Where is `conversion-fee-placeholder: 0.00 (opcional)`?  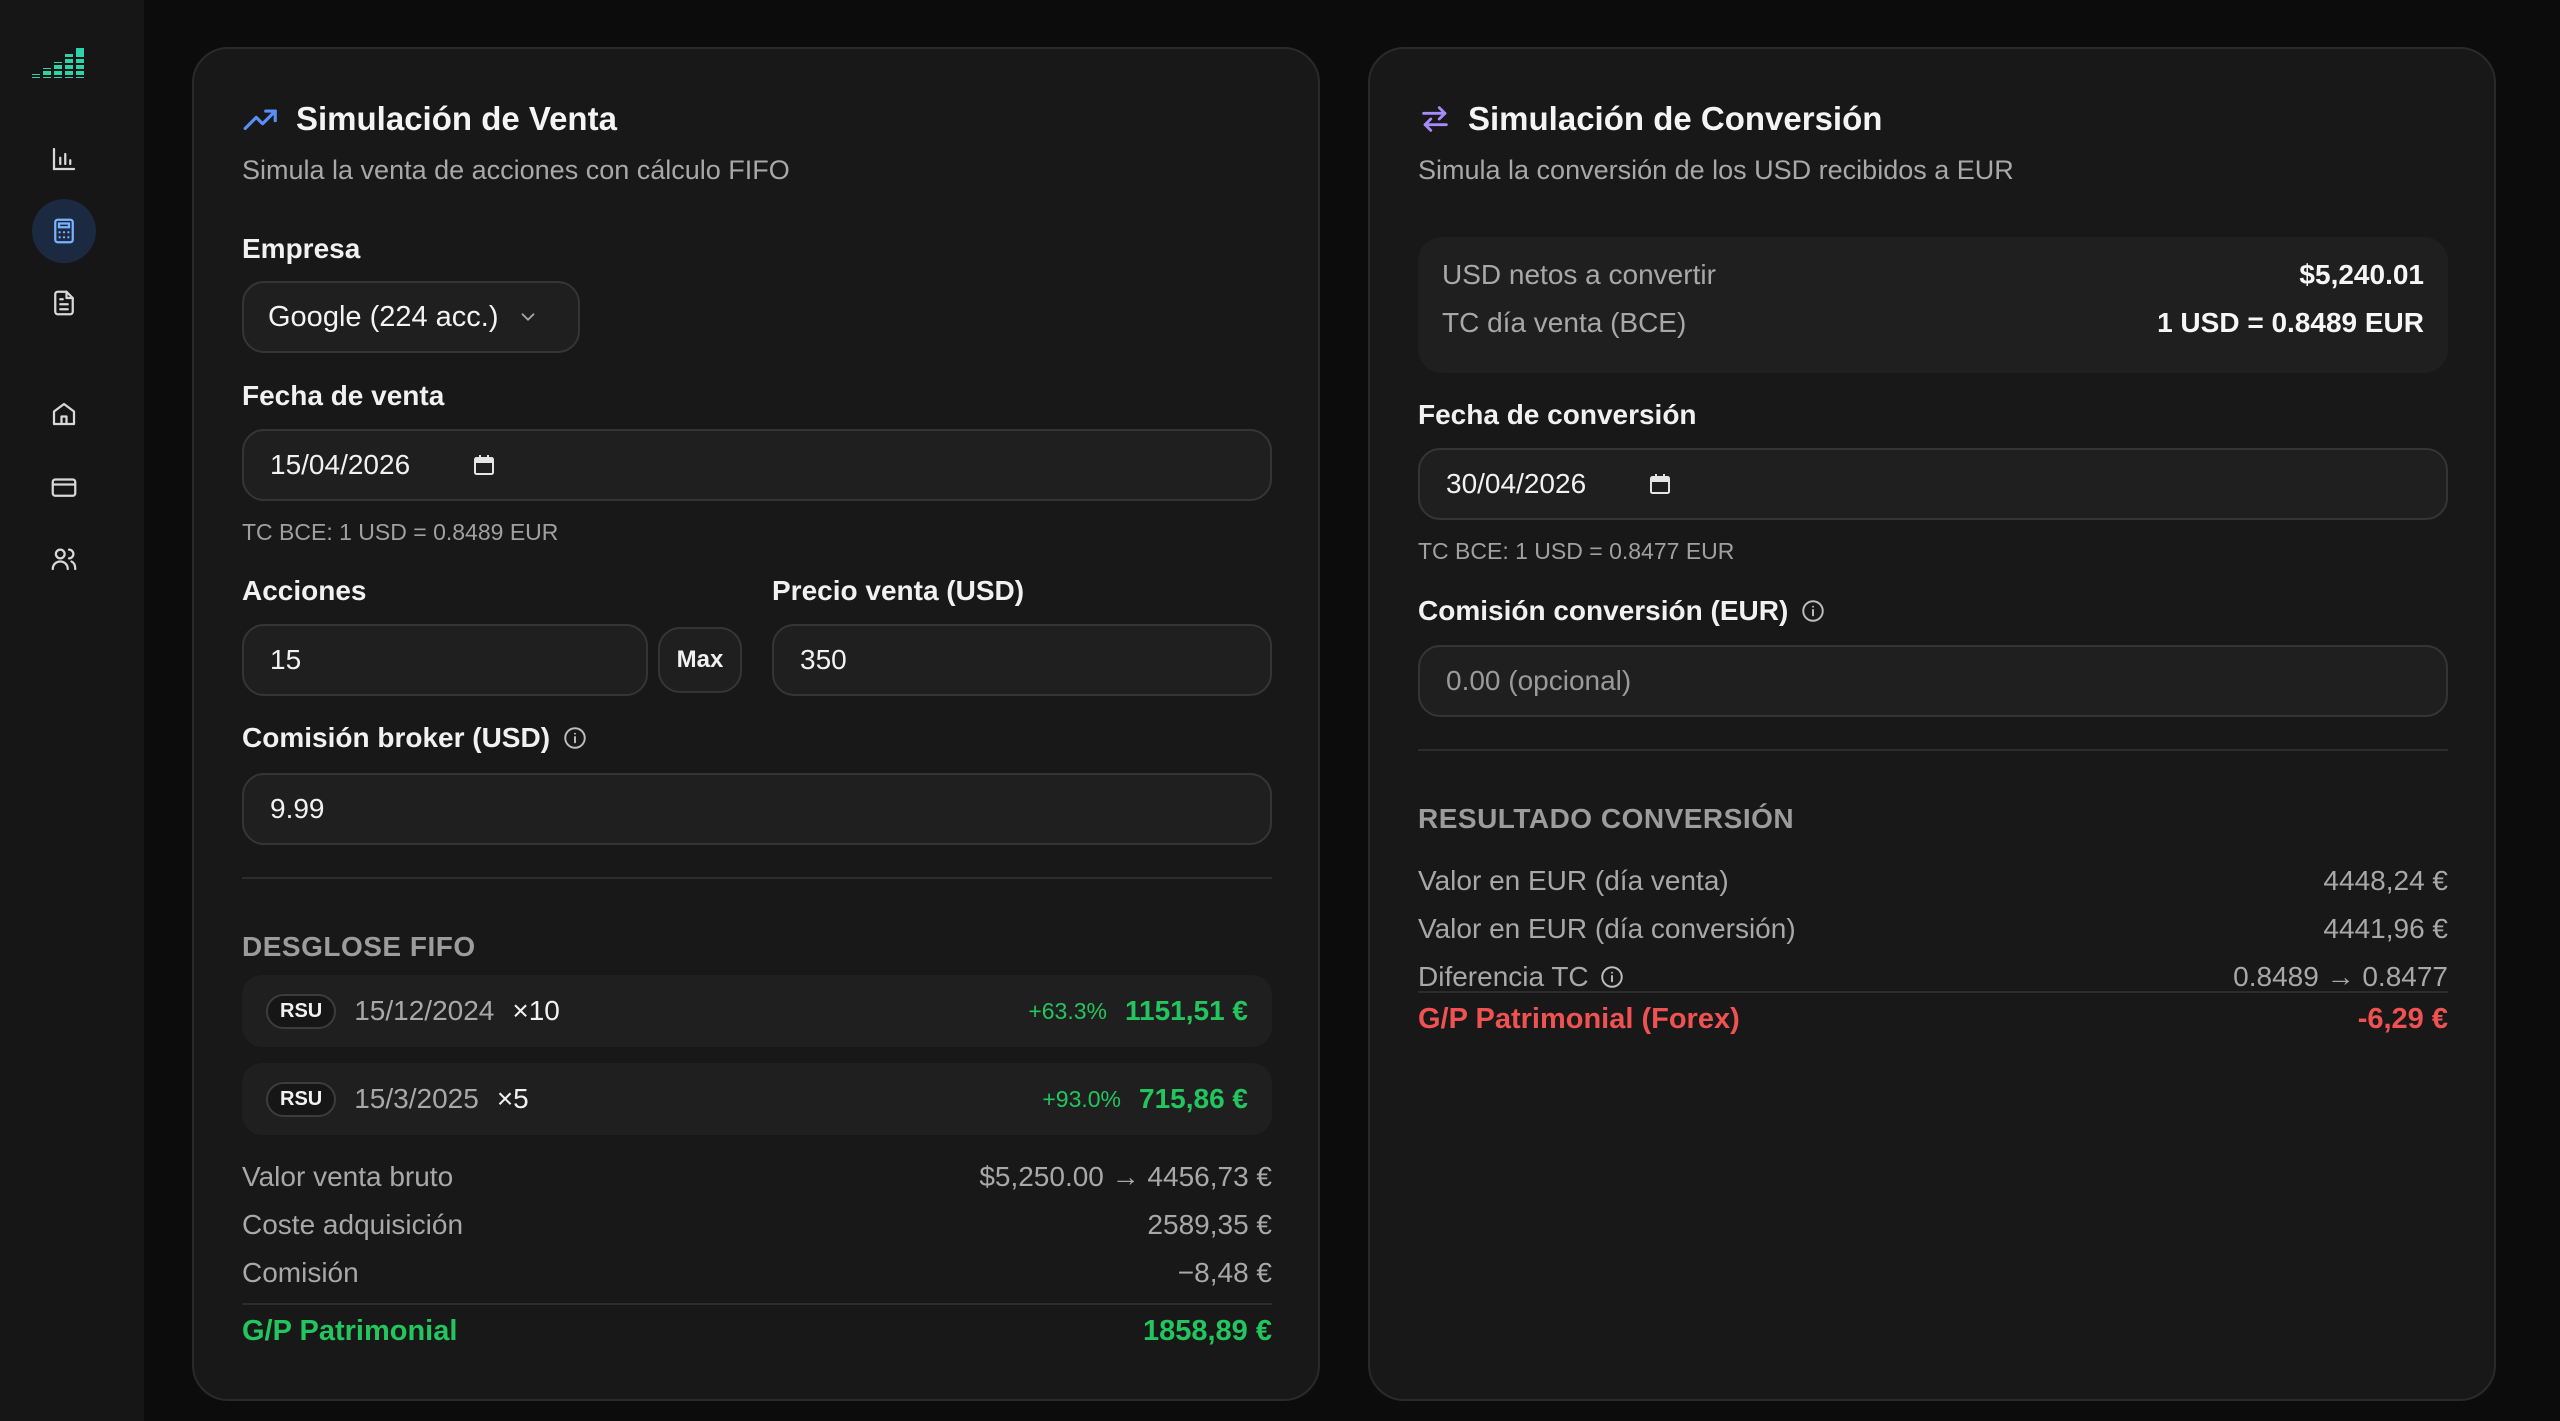 conversion-fee-placeholder: 0.00 (opcional) is located at coordinates (1539, 680).